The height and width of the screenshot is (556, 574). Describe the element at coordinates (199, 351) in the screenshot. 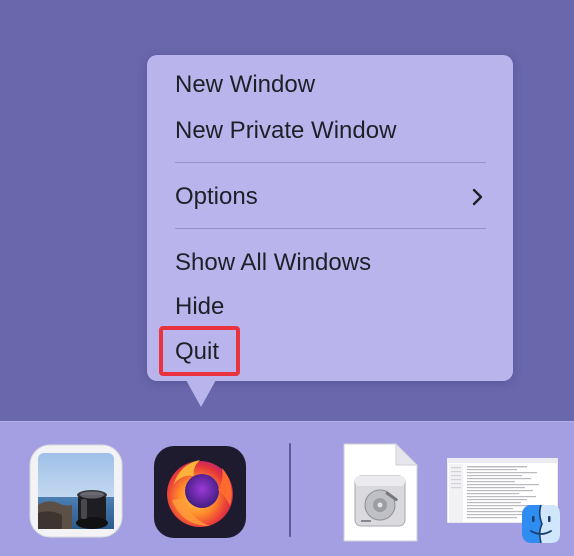

I see `quit-highlight-box` at that location.